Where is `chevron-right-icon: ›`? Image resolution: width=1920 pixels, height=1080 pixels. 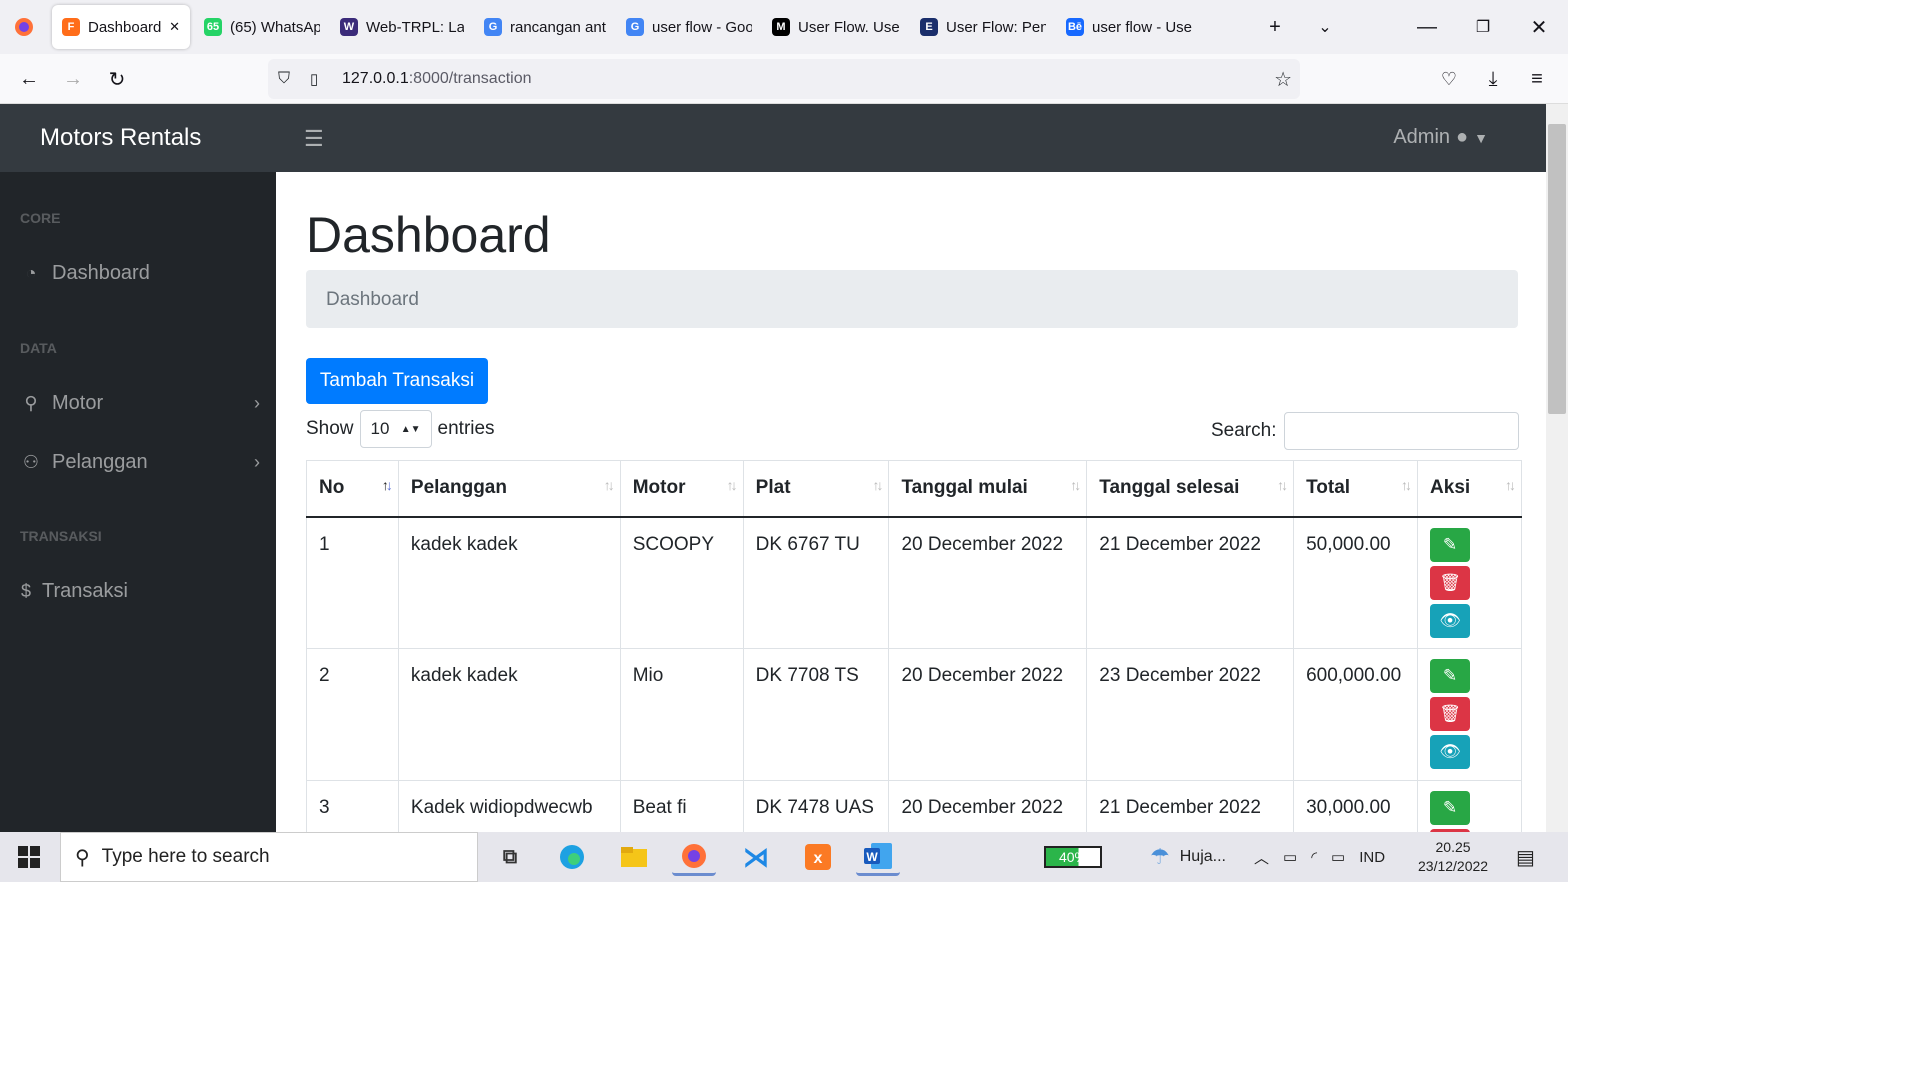
chevron-right-icon: › is located at coordinates (257, 403).